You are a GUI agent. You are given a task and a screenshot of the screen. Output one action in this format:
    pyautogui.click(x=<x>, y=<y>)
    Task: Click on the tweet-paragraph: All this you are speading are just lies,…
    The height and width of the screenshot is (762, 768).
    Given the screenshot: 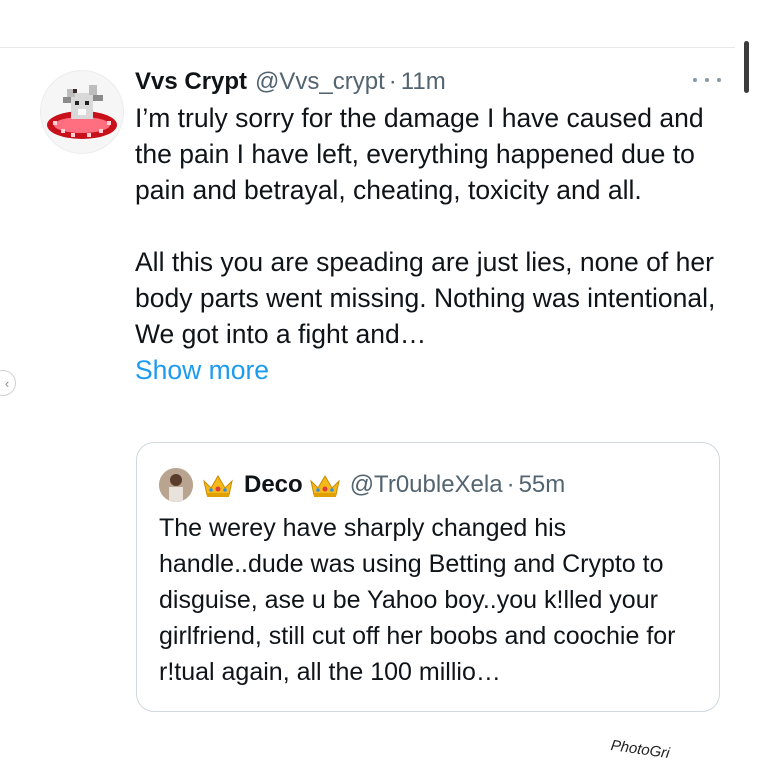 What is the action you would take?
    pyautogui.click(x=425, y=298)
    